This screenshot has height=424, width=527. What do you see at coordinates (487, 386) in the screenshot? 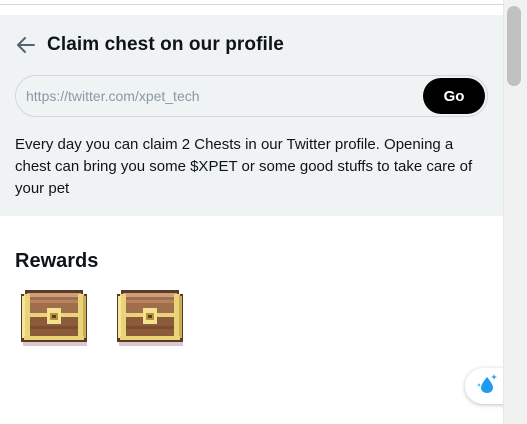
I see `water-drop-sparkle-icon` at bounding box center [487, 386].